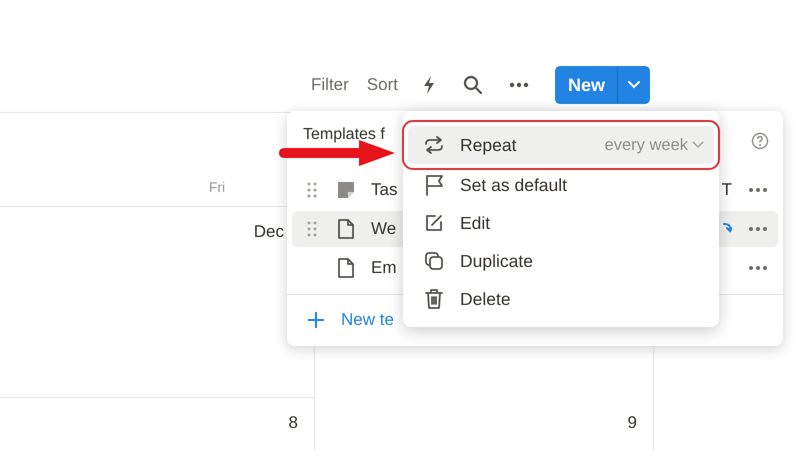  Describe the element at coordinates (293, 423) in the screenshot. I see `day-number: 8` at that location.